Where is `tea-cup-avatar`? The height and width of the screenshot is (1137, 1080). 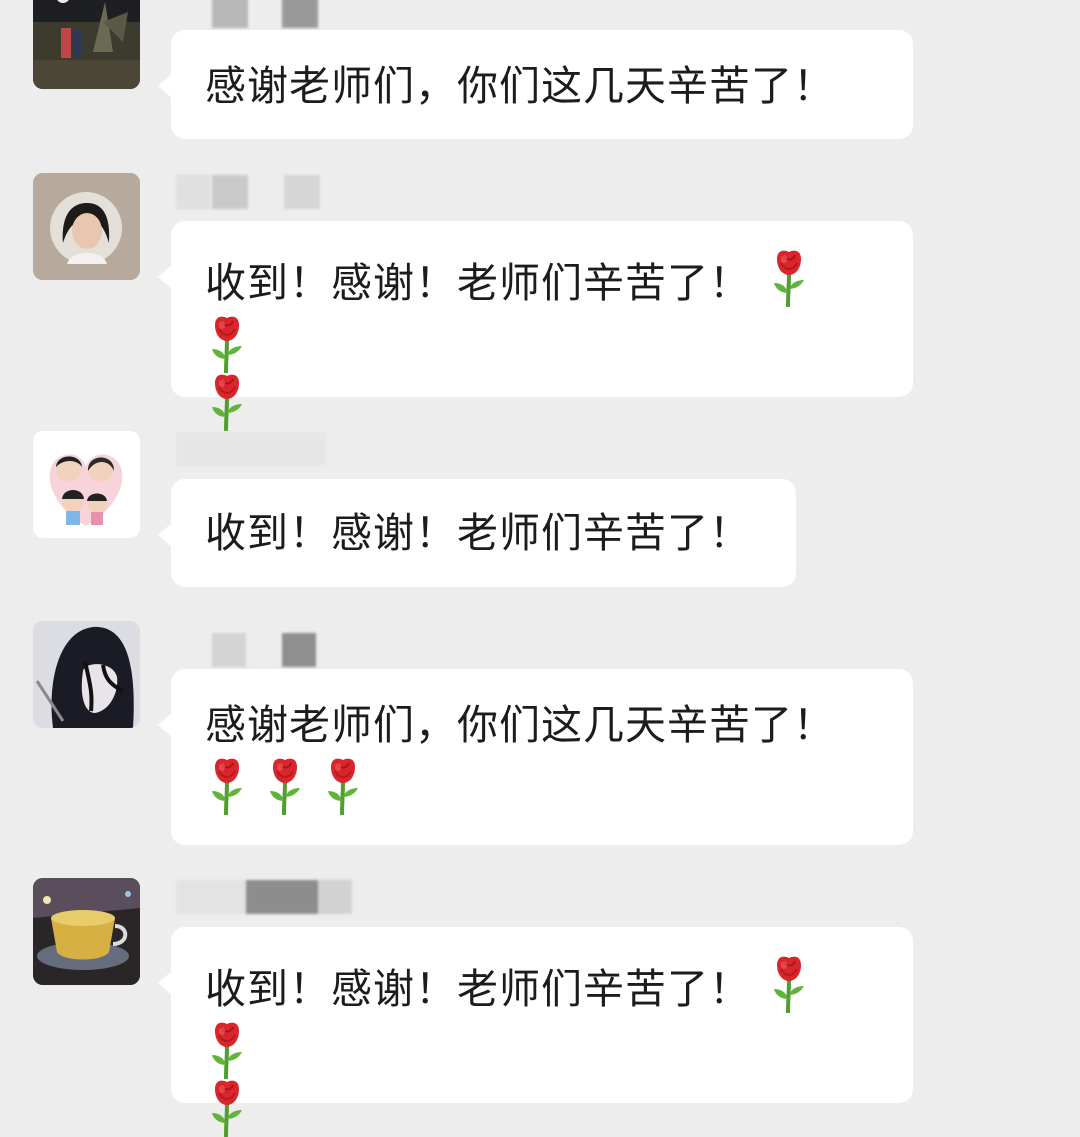
tea-cup-avatar is located at coordinates (86, 931).